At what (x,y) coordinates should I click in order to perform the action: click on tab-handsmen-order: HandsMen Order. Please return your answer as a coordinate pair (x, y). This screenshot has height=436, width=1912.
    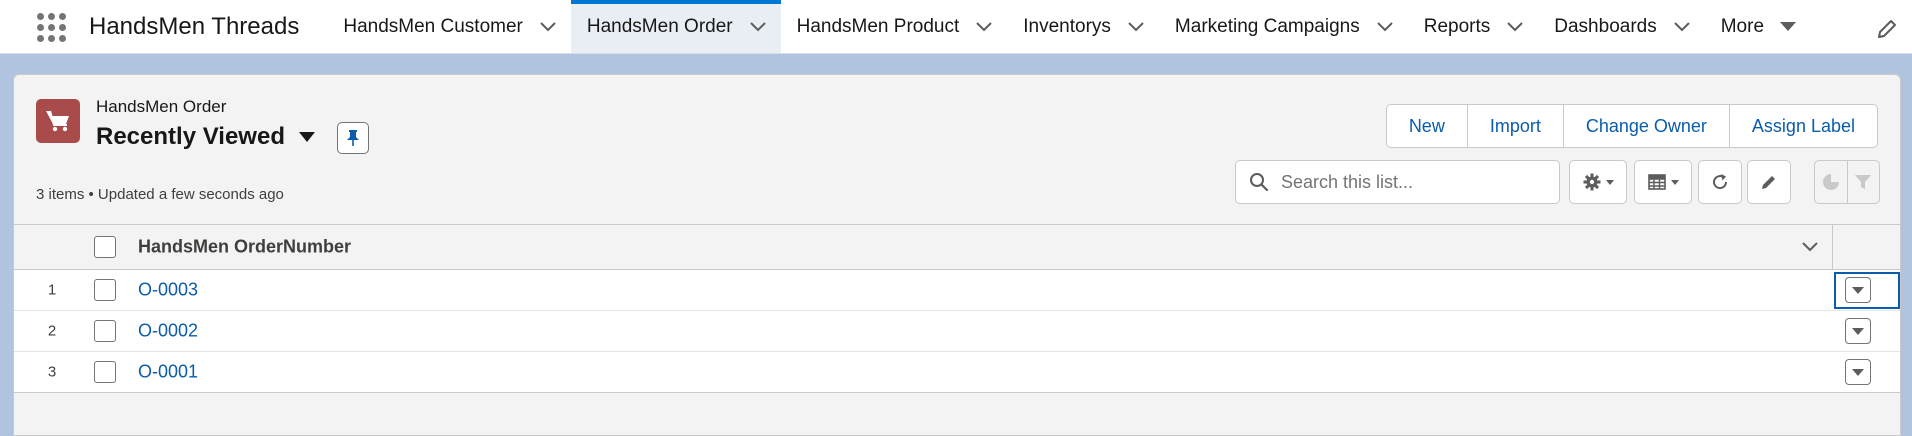
    Looking at the image, I should click on (675, 26).